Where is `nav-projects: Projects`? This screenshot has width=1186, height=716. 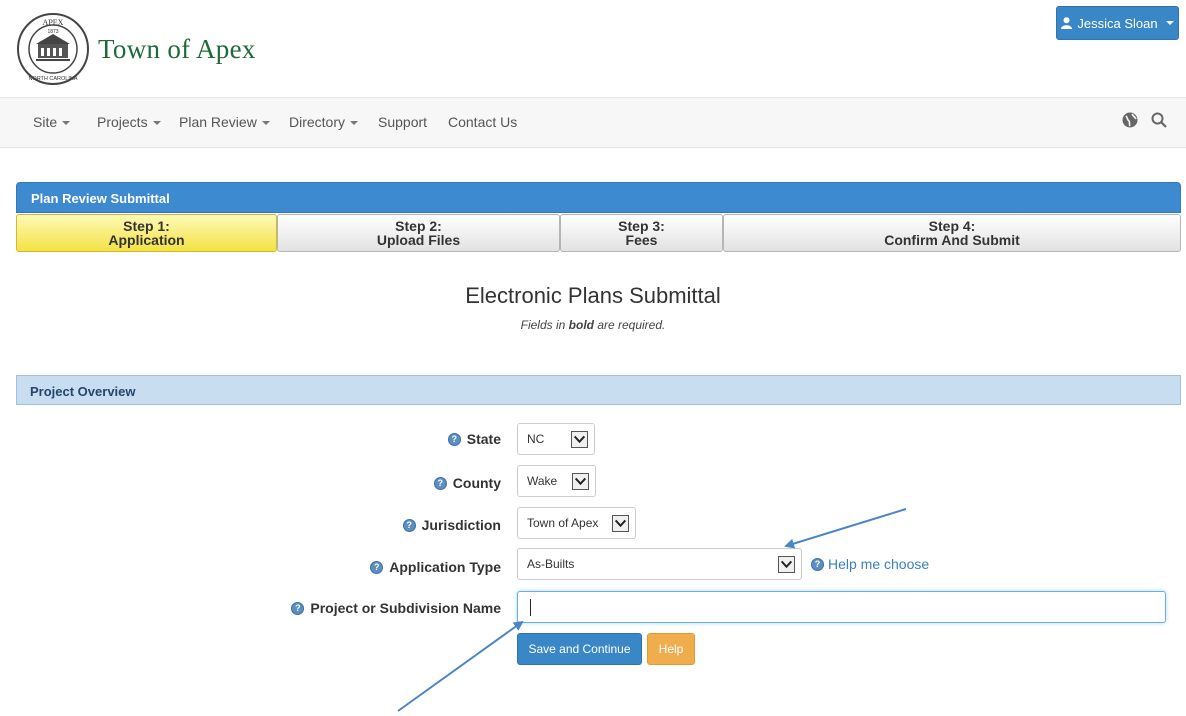
nav-projects: Projects is located at coordinates (129, 122).